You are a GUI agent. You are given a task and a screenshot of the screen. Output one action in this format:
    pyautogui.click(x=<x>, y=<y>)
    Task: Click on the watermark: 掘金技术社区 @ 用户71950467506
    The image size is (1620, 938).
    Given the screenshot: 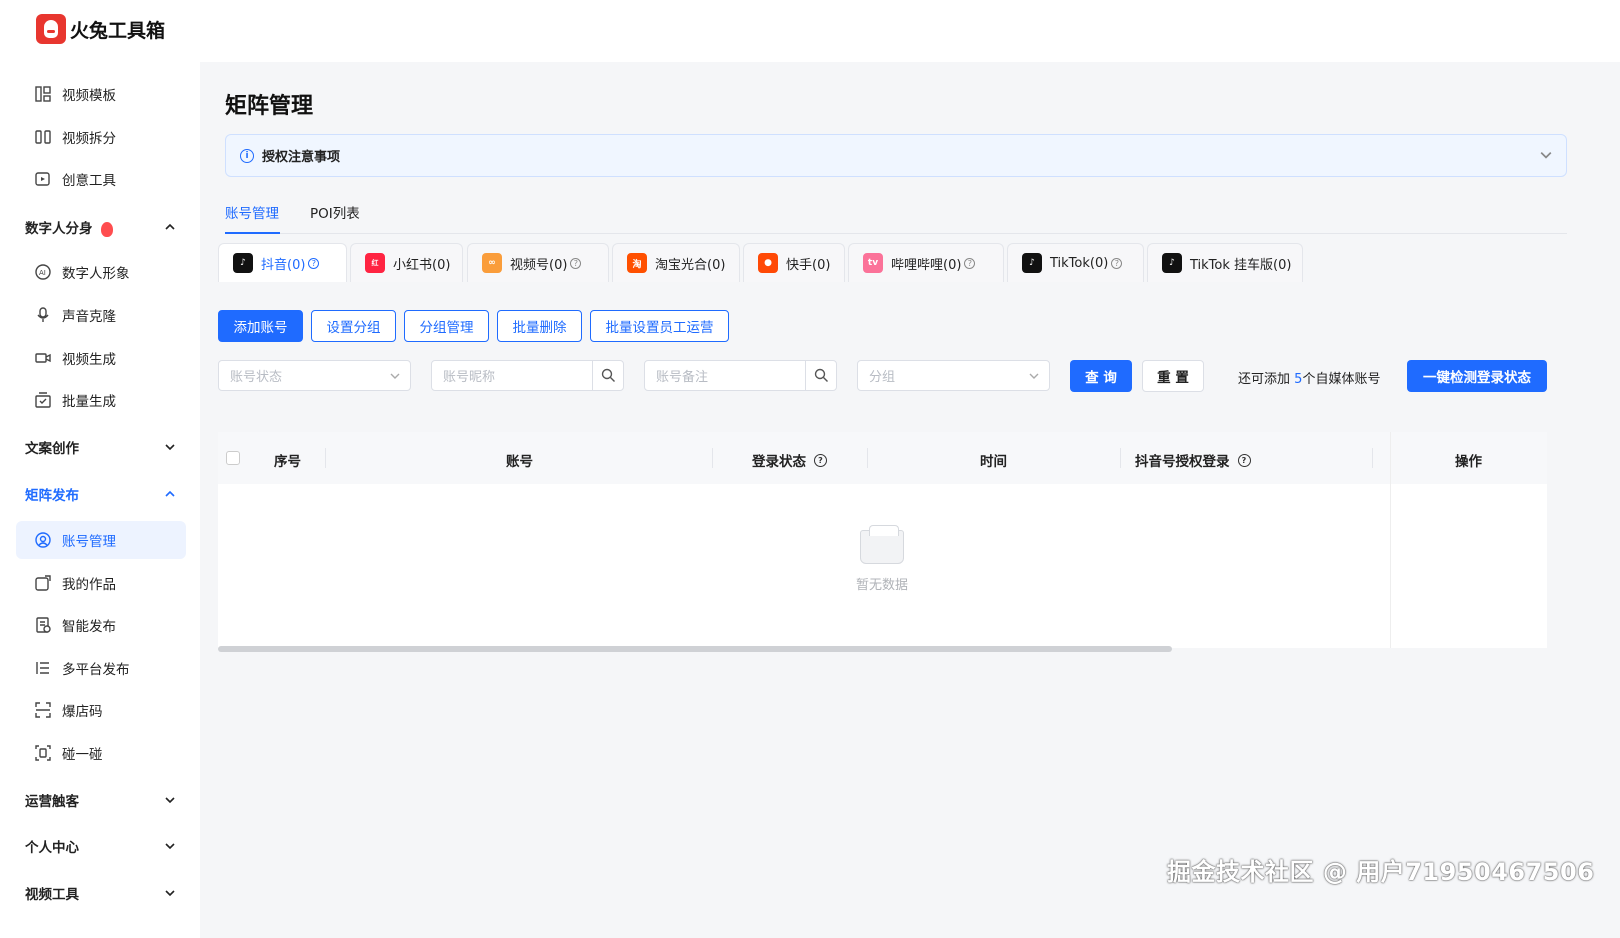 What is the action you would take?
    pyautogui.click(x=1381, y=872)
    